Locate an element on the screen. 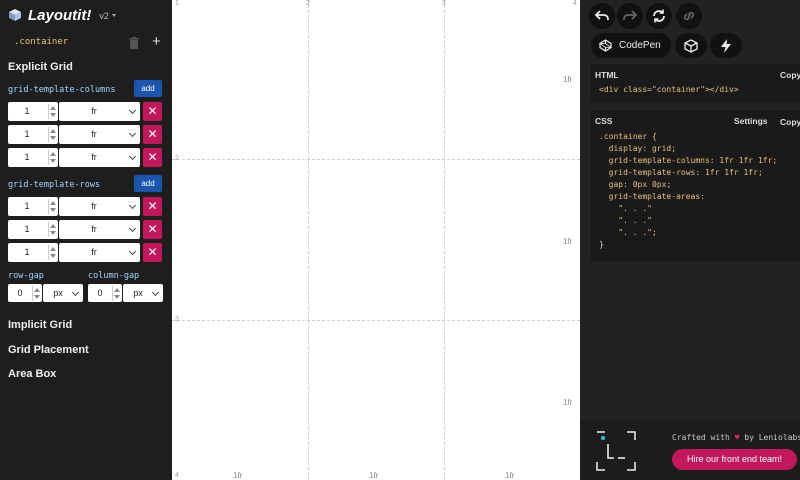  css-code-line: grid-template-areas: is located at coordinates (652, 196).